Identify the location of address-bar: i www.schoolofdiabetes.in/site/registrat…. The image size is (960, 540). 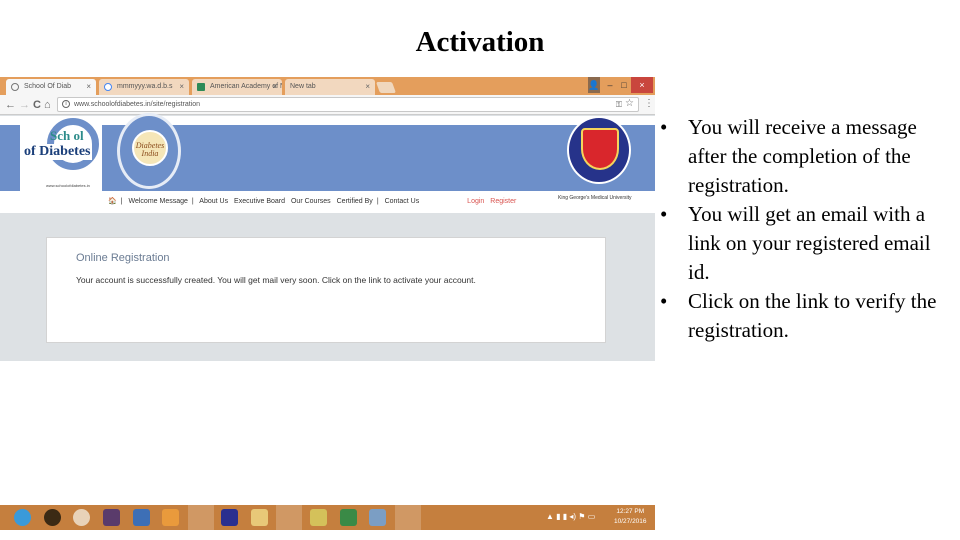
(348, 104).